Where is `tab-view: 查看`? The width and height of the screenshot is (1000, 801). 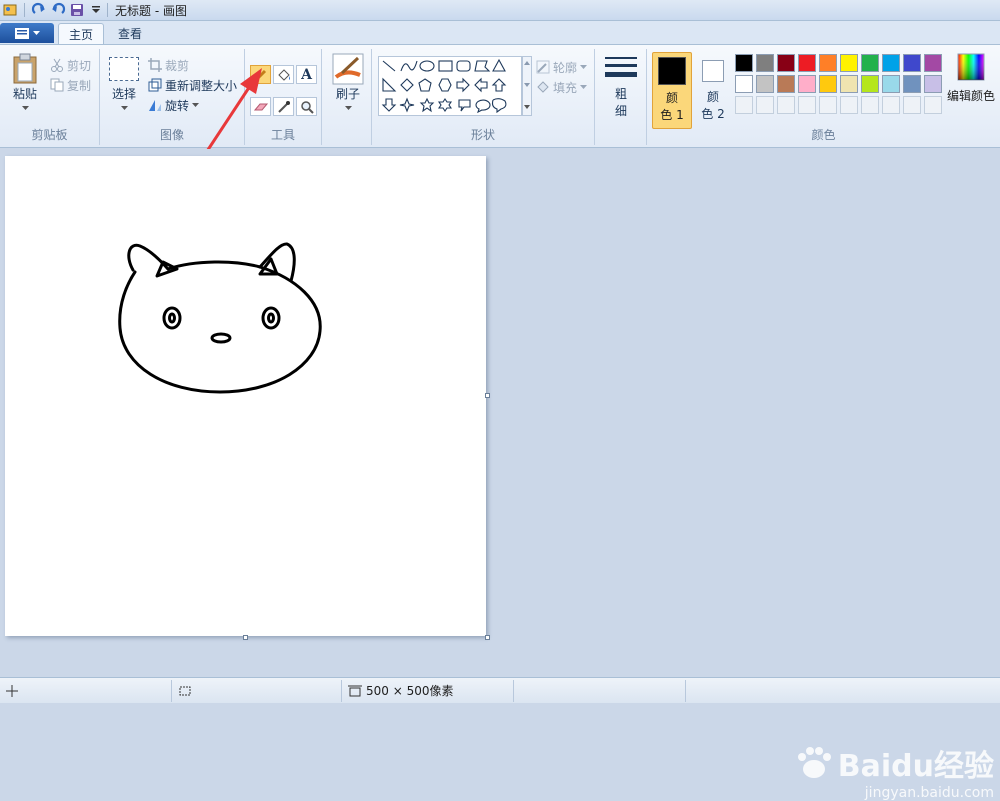 tab-view: 查看 is located at coordinates (130, 33).